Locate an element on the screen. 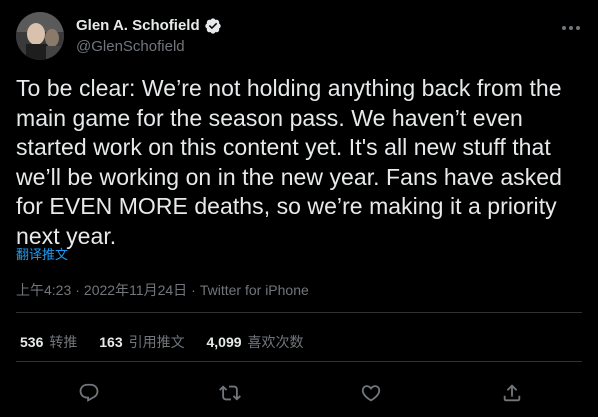 This screenshot has width=598, height=417. handle: @GlenSchofield is located at coordinates (130, 47).